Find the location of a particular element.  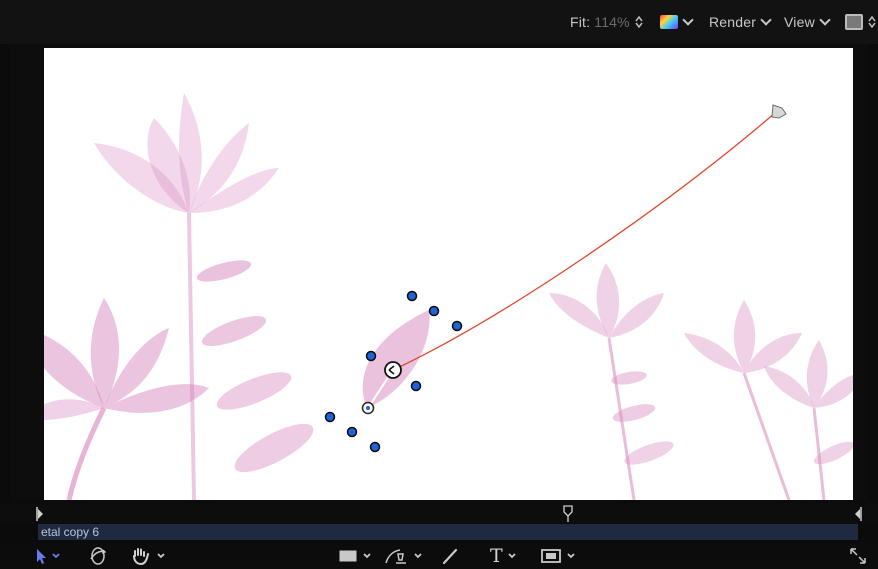

layer-bar: etal copy 6 is located at coordinates (448, 532).